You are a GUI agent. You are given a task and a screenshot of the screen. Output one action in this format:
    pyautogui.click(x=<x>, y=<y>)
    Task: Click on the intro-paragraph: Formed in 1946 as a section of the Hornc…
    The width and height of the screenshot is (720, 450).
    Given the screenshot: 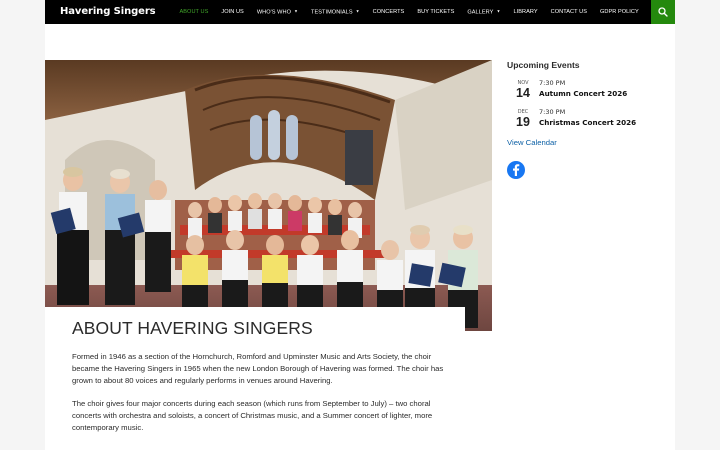 What is the action you would take?
    pyautogui.click(x=258, y=369)
    